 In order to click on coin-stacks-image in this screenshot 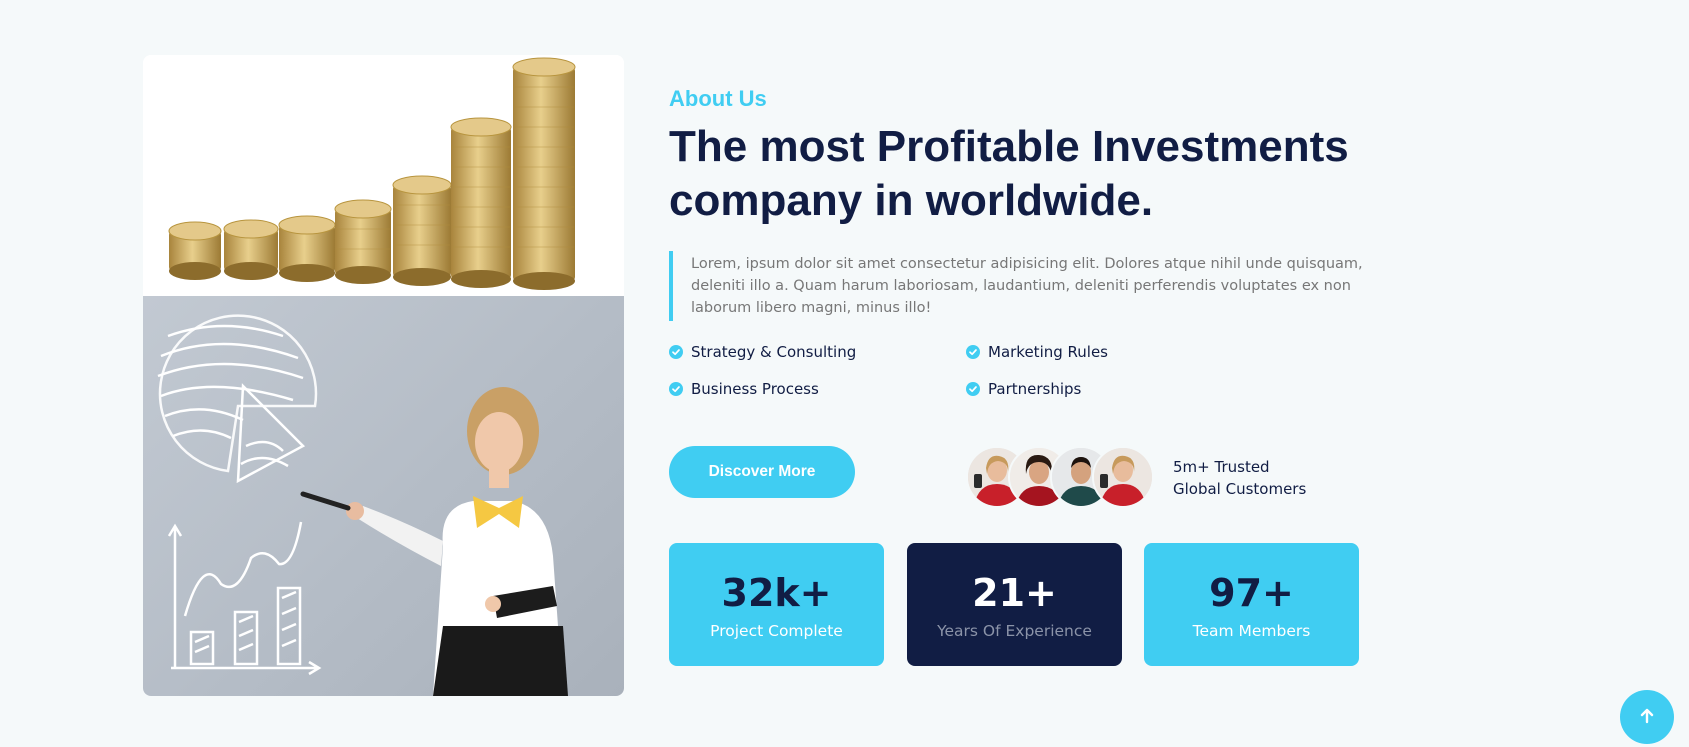, I will do `click(383, 175)`.